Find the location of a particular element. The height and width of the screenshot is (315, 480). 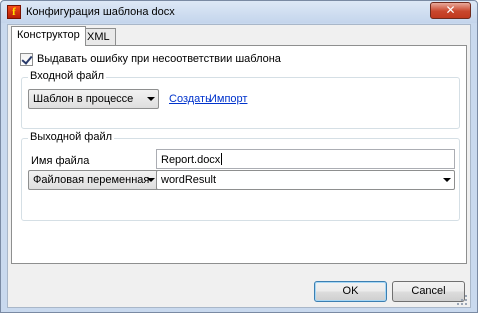

variable-type-value: Файловая переменная is located at coordinates (91, 180).